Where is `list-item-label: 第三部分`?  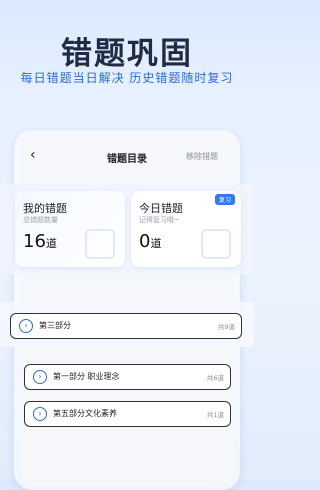
list-item-label: 第三部分 is located at coordinates (55, 325).